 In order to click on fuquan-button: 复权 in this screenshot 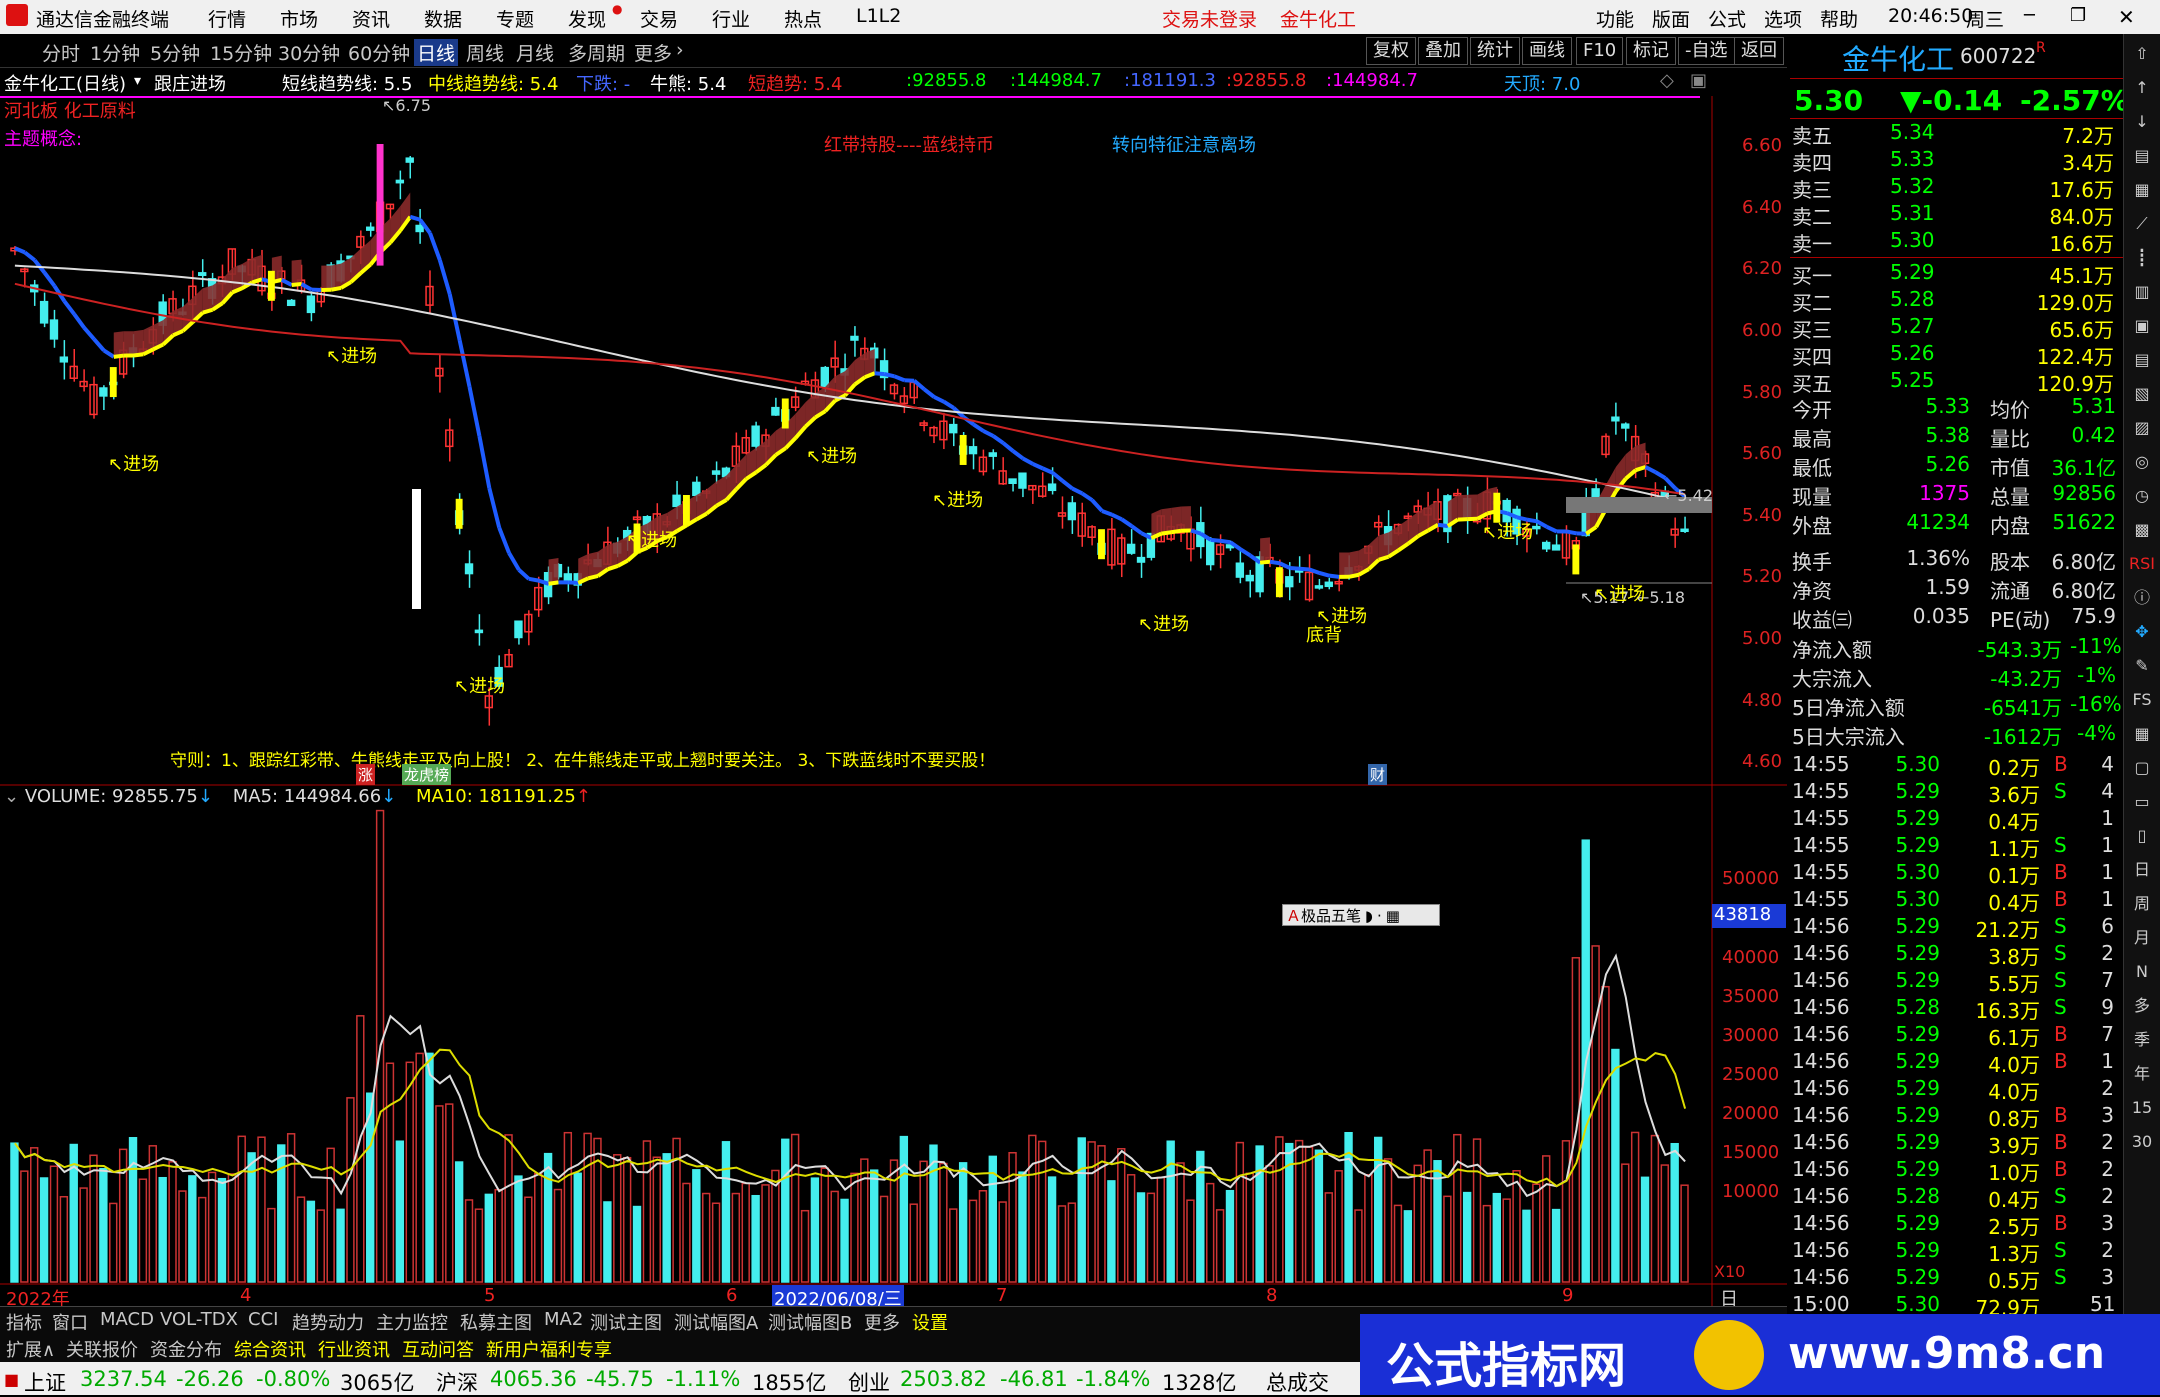, I will do `click(1391, 51)`.